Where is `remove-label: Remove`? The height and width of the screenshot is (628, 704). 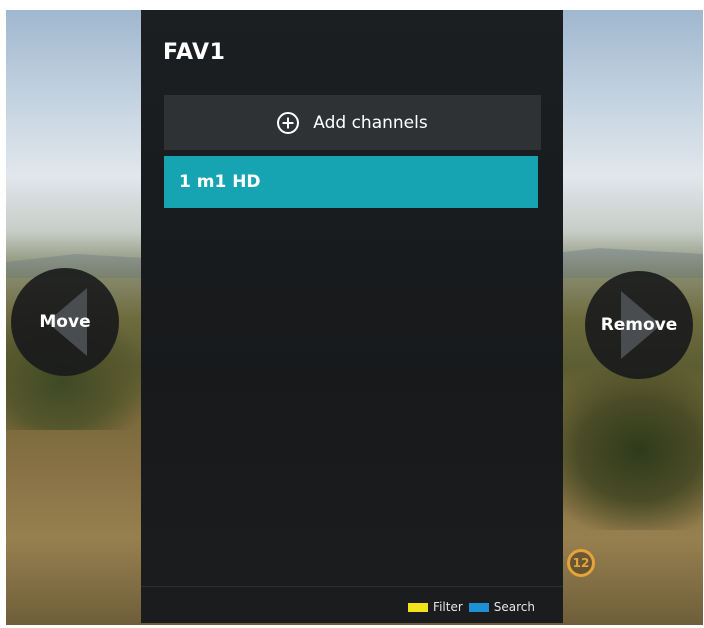
remove-label: Remove is located at coordinates (639, 325).